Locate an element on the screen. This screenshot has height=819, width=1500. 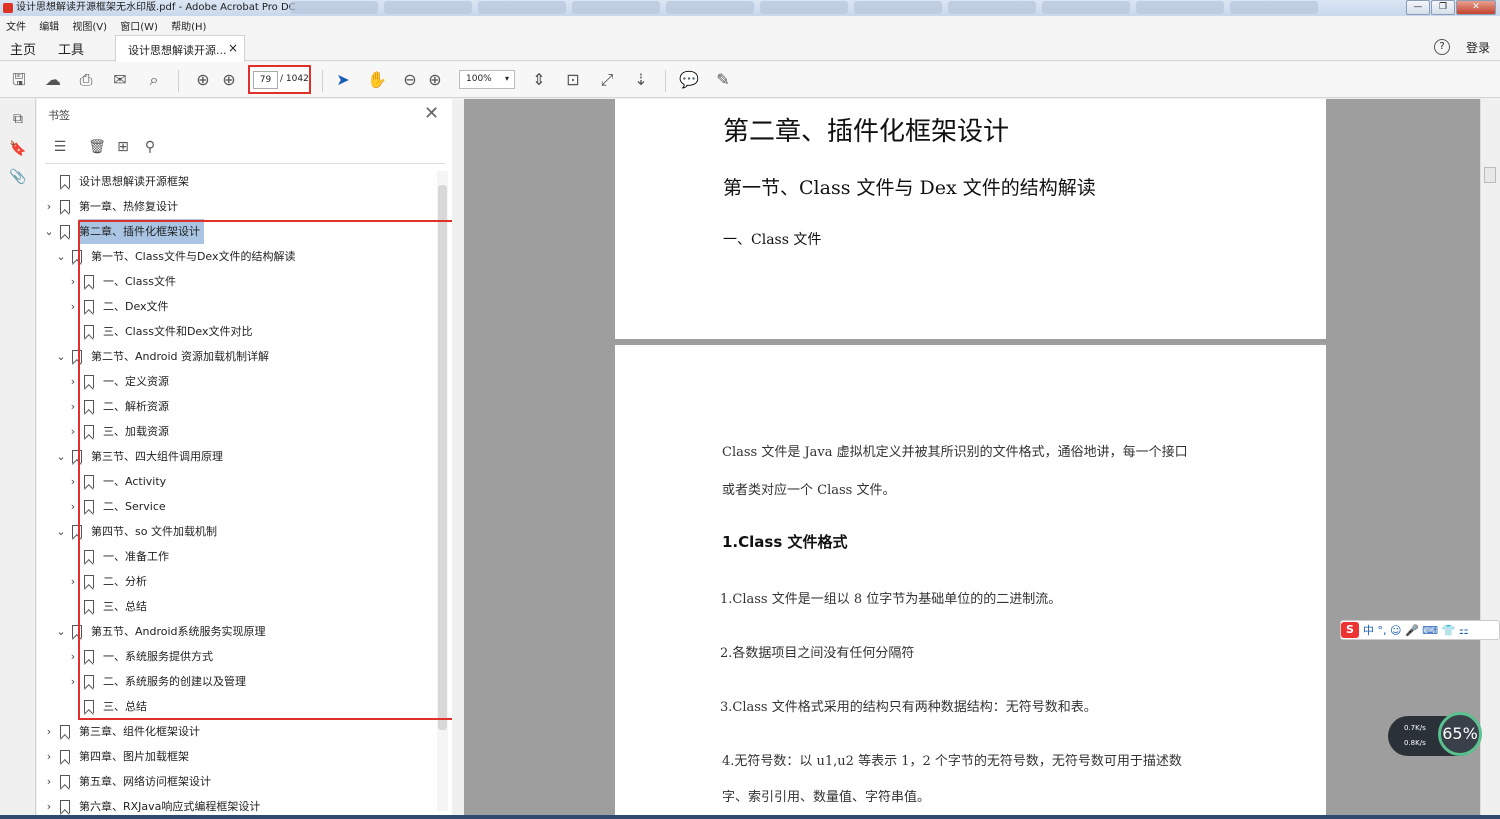
new-bookmark-icon: ⊞ is located at coordinates (123, 147).